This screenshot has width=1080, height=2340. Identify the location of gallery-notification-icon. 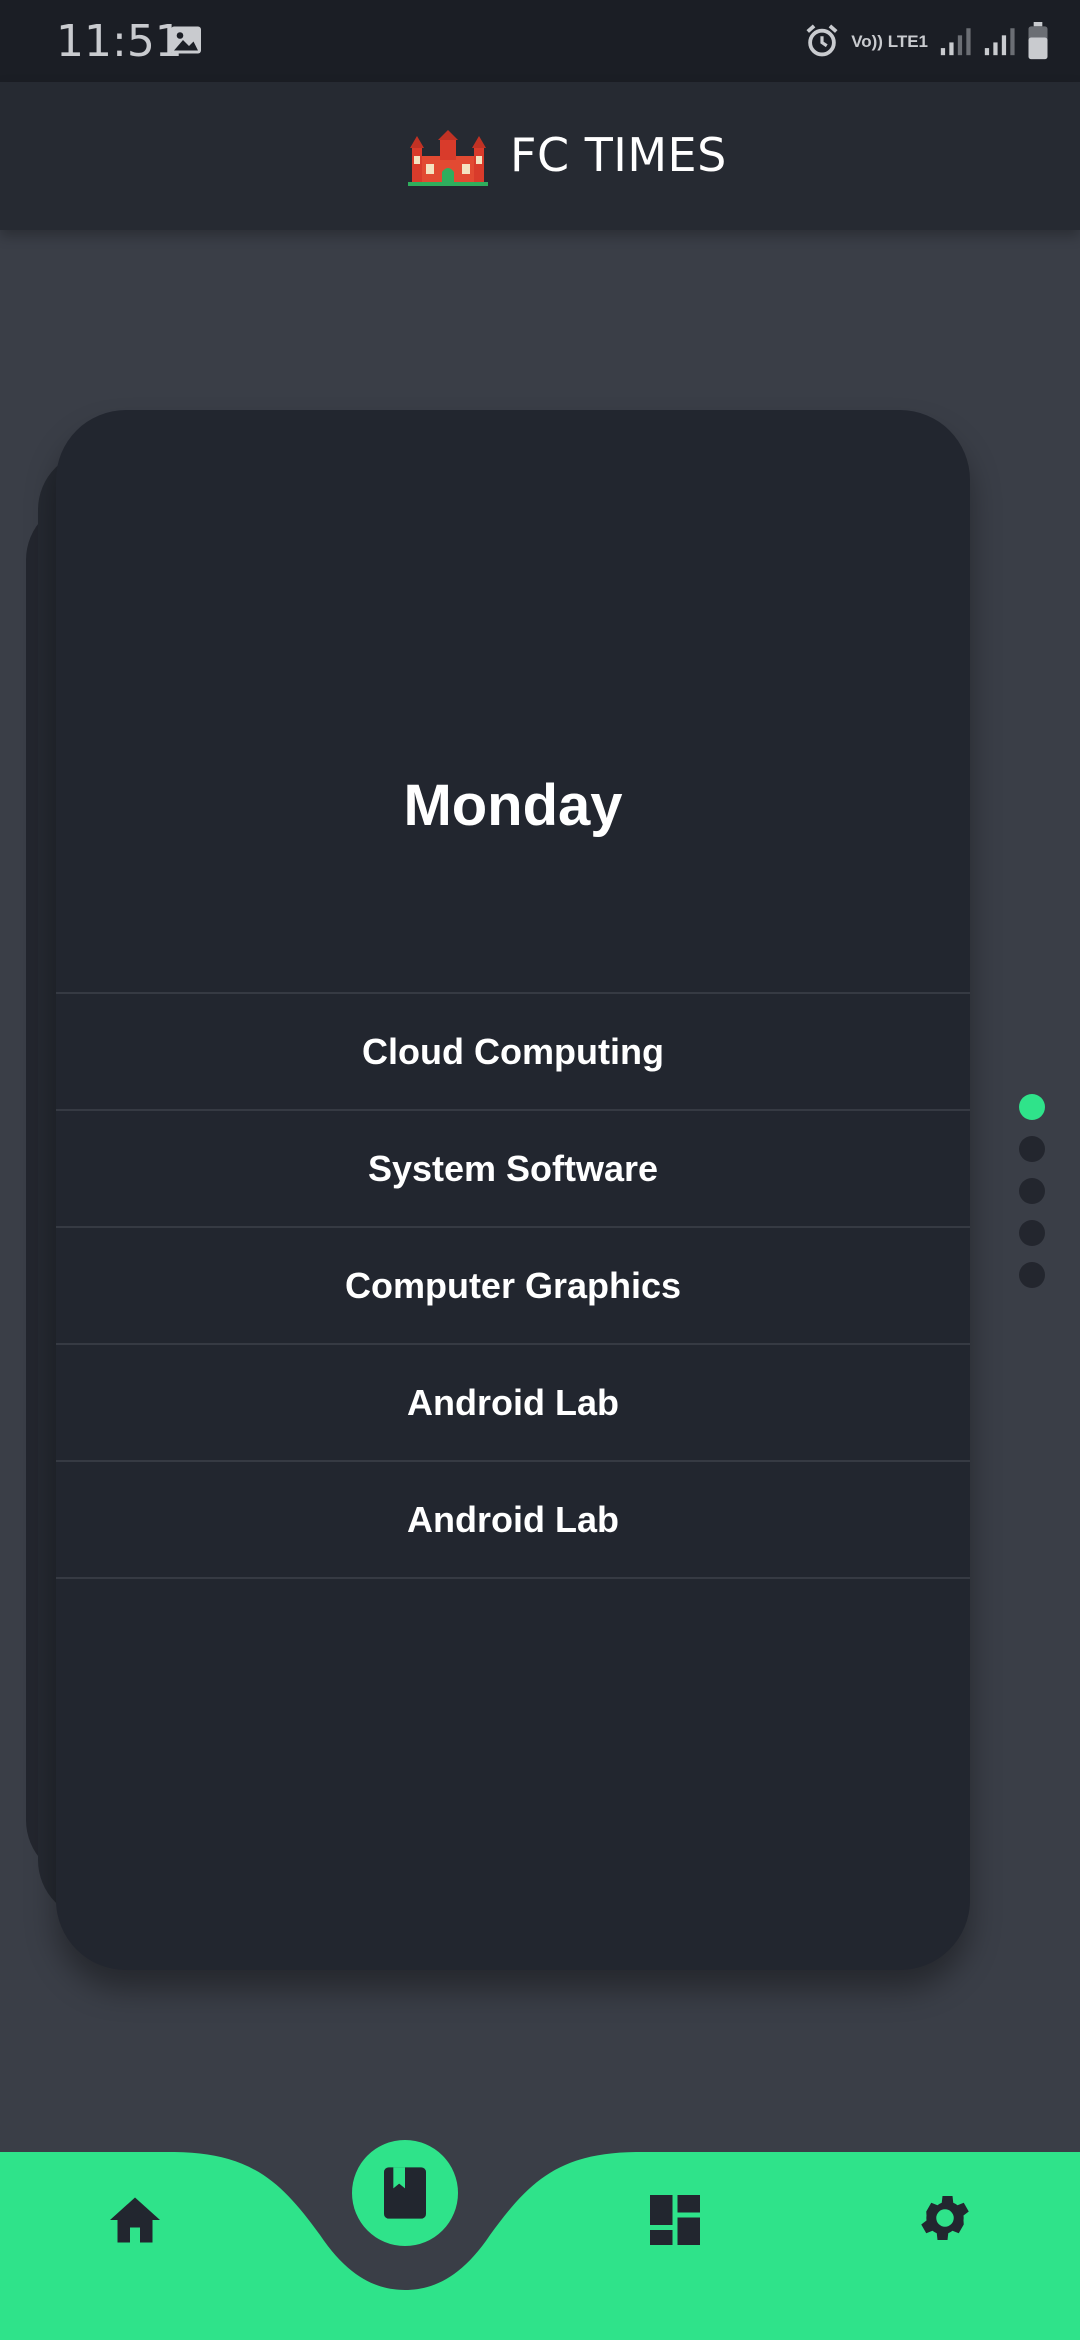
(186, 40).